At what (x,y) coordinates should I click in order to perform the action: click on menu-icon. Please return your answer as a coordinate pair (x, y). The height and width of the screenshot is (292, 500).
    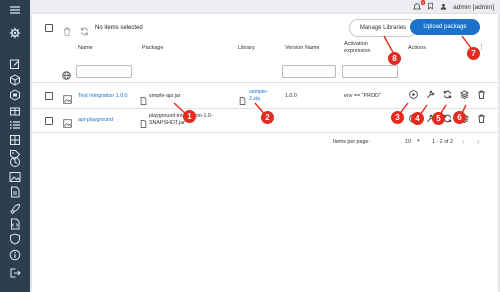
    Looking at the image, I should click on (15, 10).